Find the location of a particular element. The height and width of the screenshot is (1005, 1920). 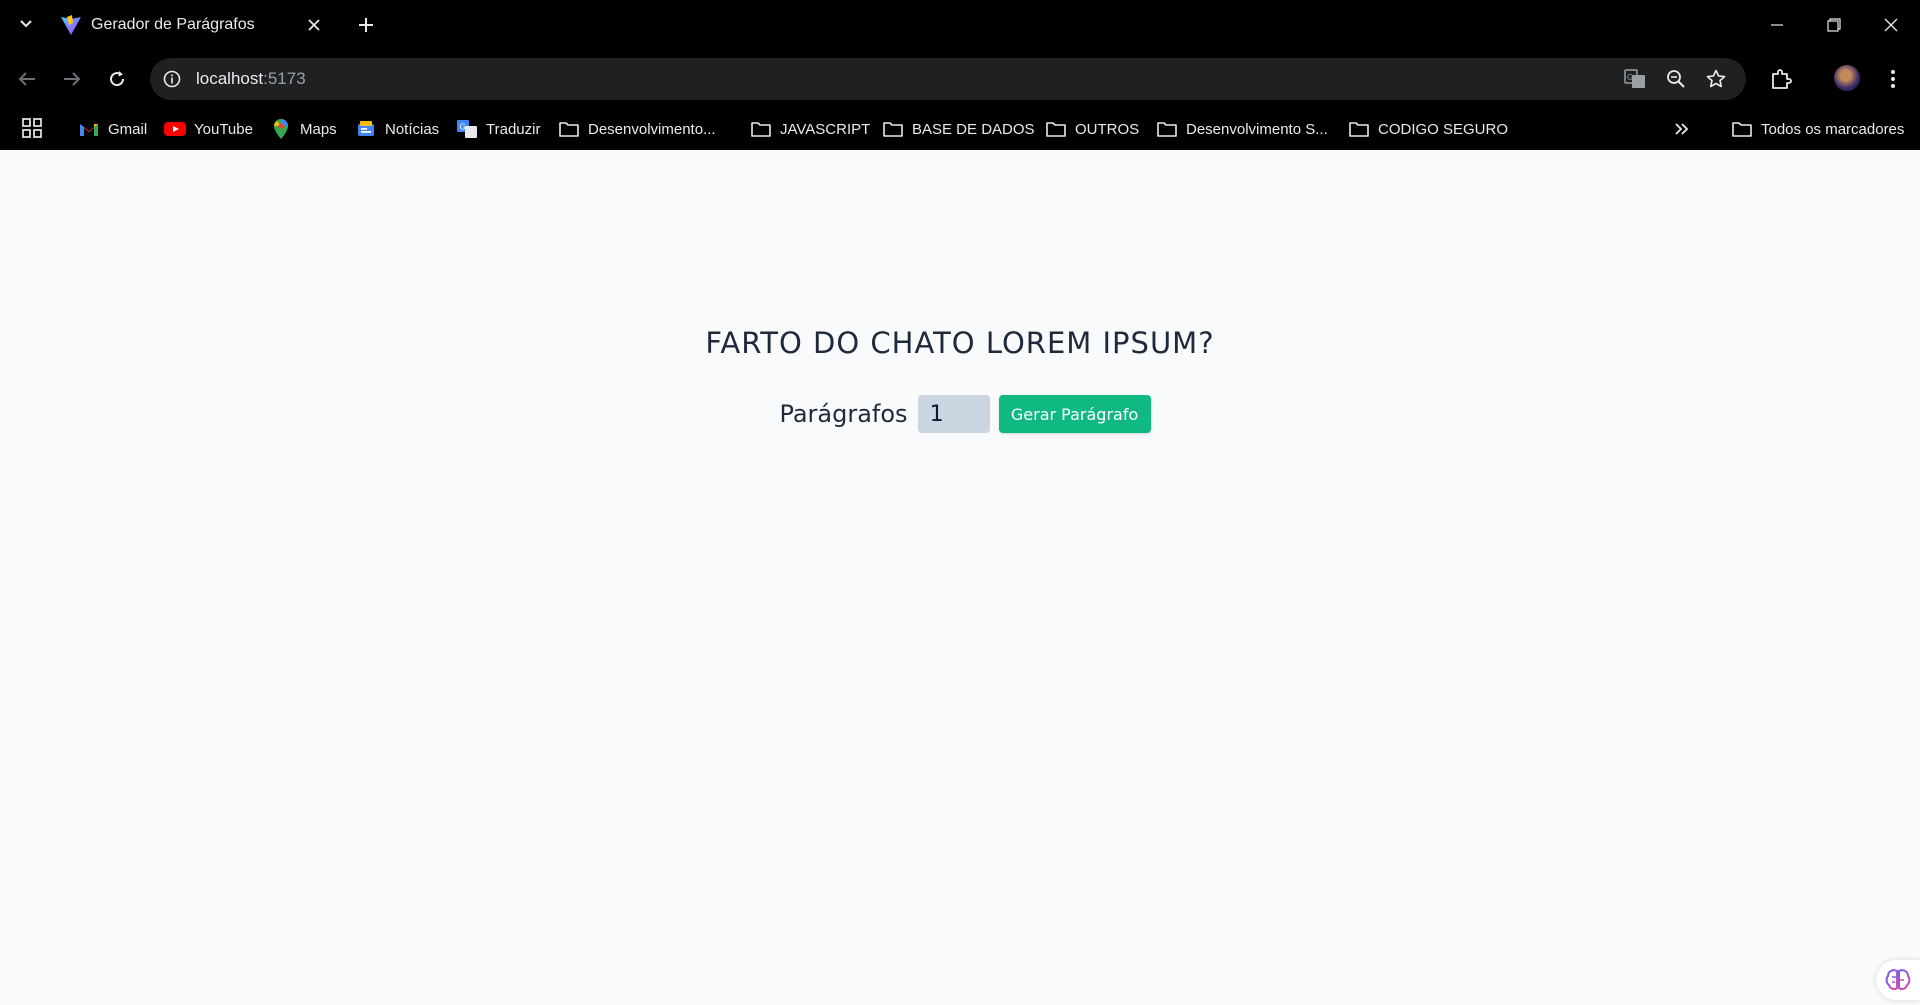

apps-grid-icon is located at coordinates (32, 128).